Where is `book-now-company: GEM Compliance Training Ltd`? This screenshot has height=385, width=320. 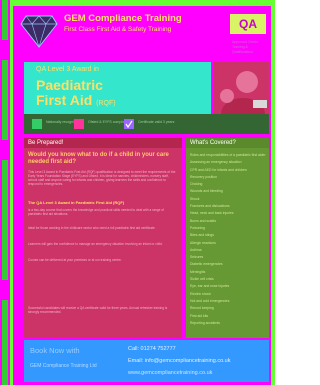
book-now-company: GEM Compliance Training Ltd is located at coordinates (63, 366).